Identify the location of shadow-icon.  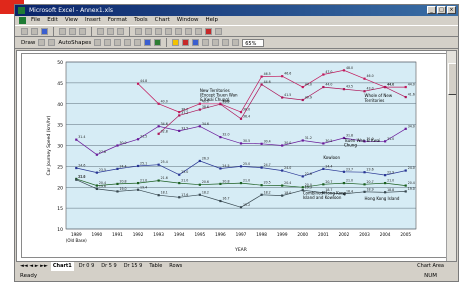
(226, 42).